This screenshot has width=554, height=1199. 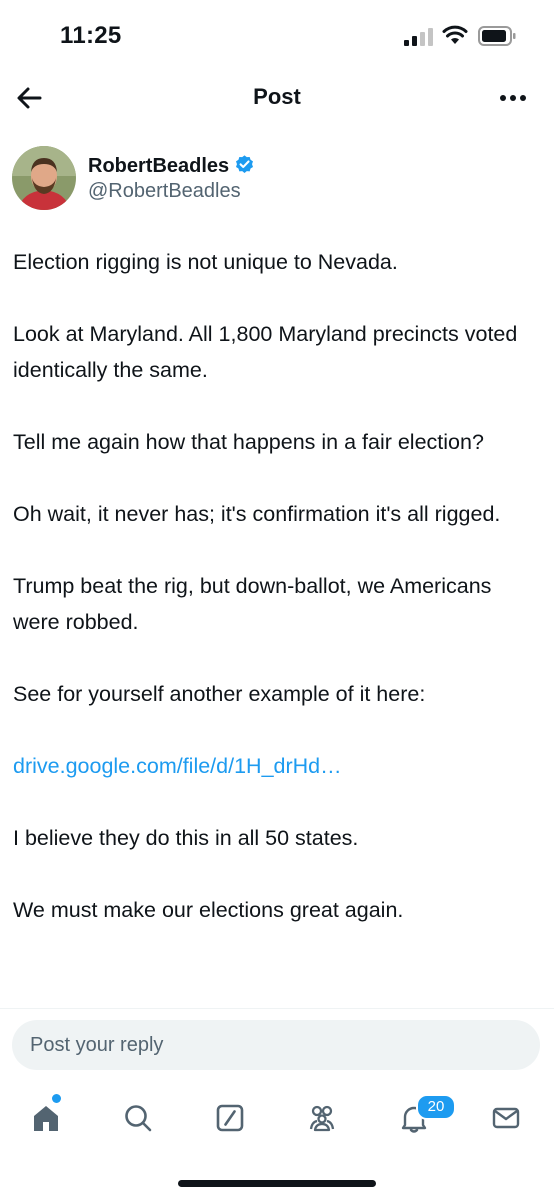 I want to click on status-bar: 11:25, so click(x=277, y=35).